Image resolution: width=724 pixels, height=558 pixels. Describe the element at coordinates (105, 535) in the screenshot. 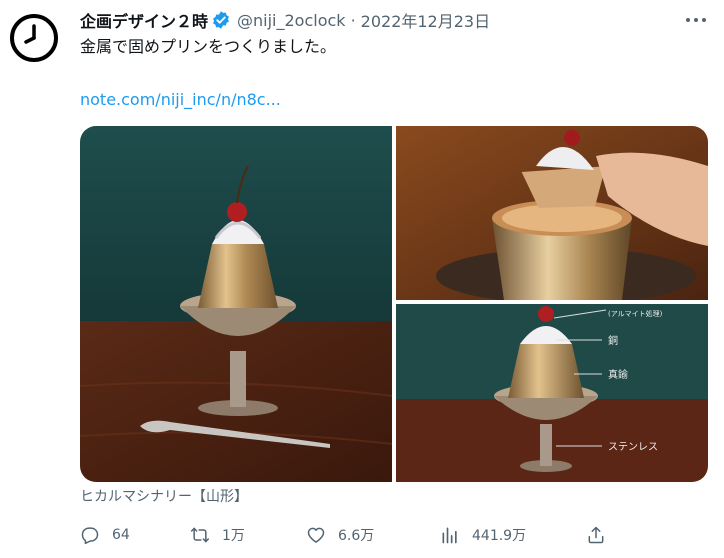

I see `reply-button: 64` at that location.